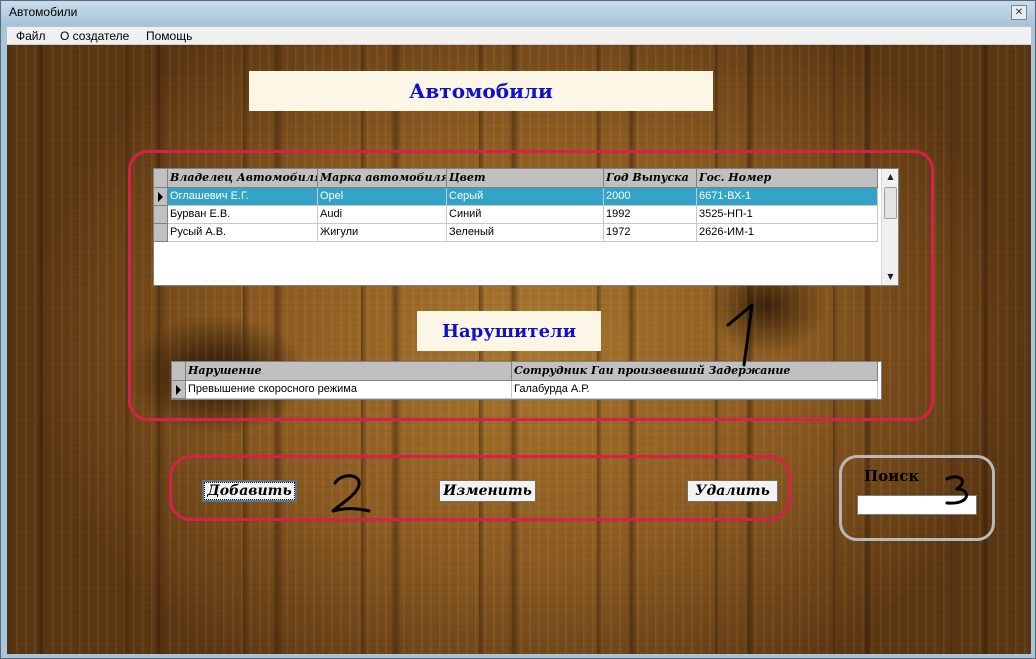  What do you see at coordinates (787, 233) in the screenshot?
I see `table-cell: 2626-ИМ-1` at bounding box center [787, 233].